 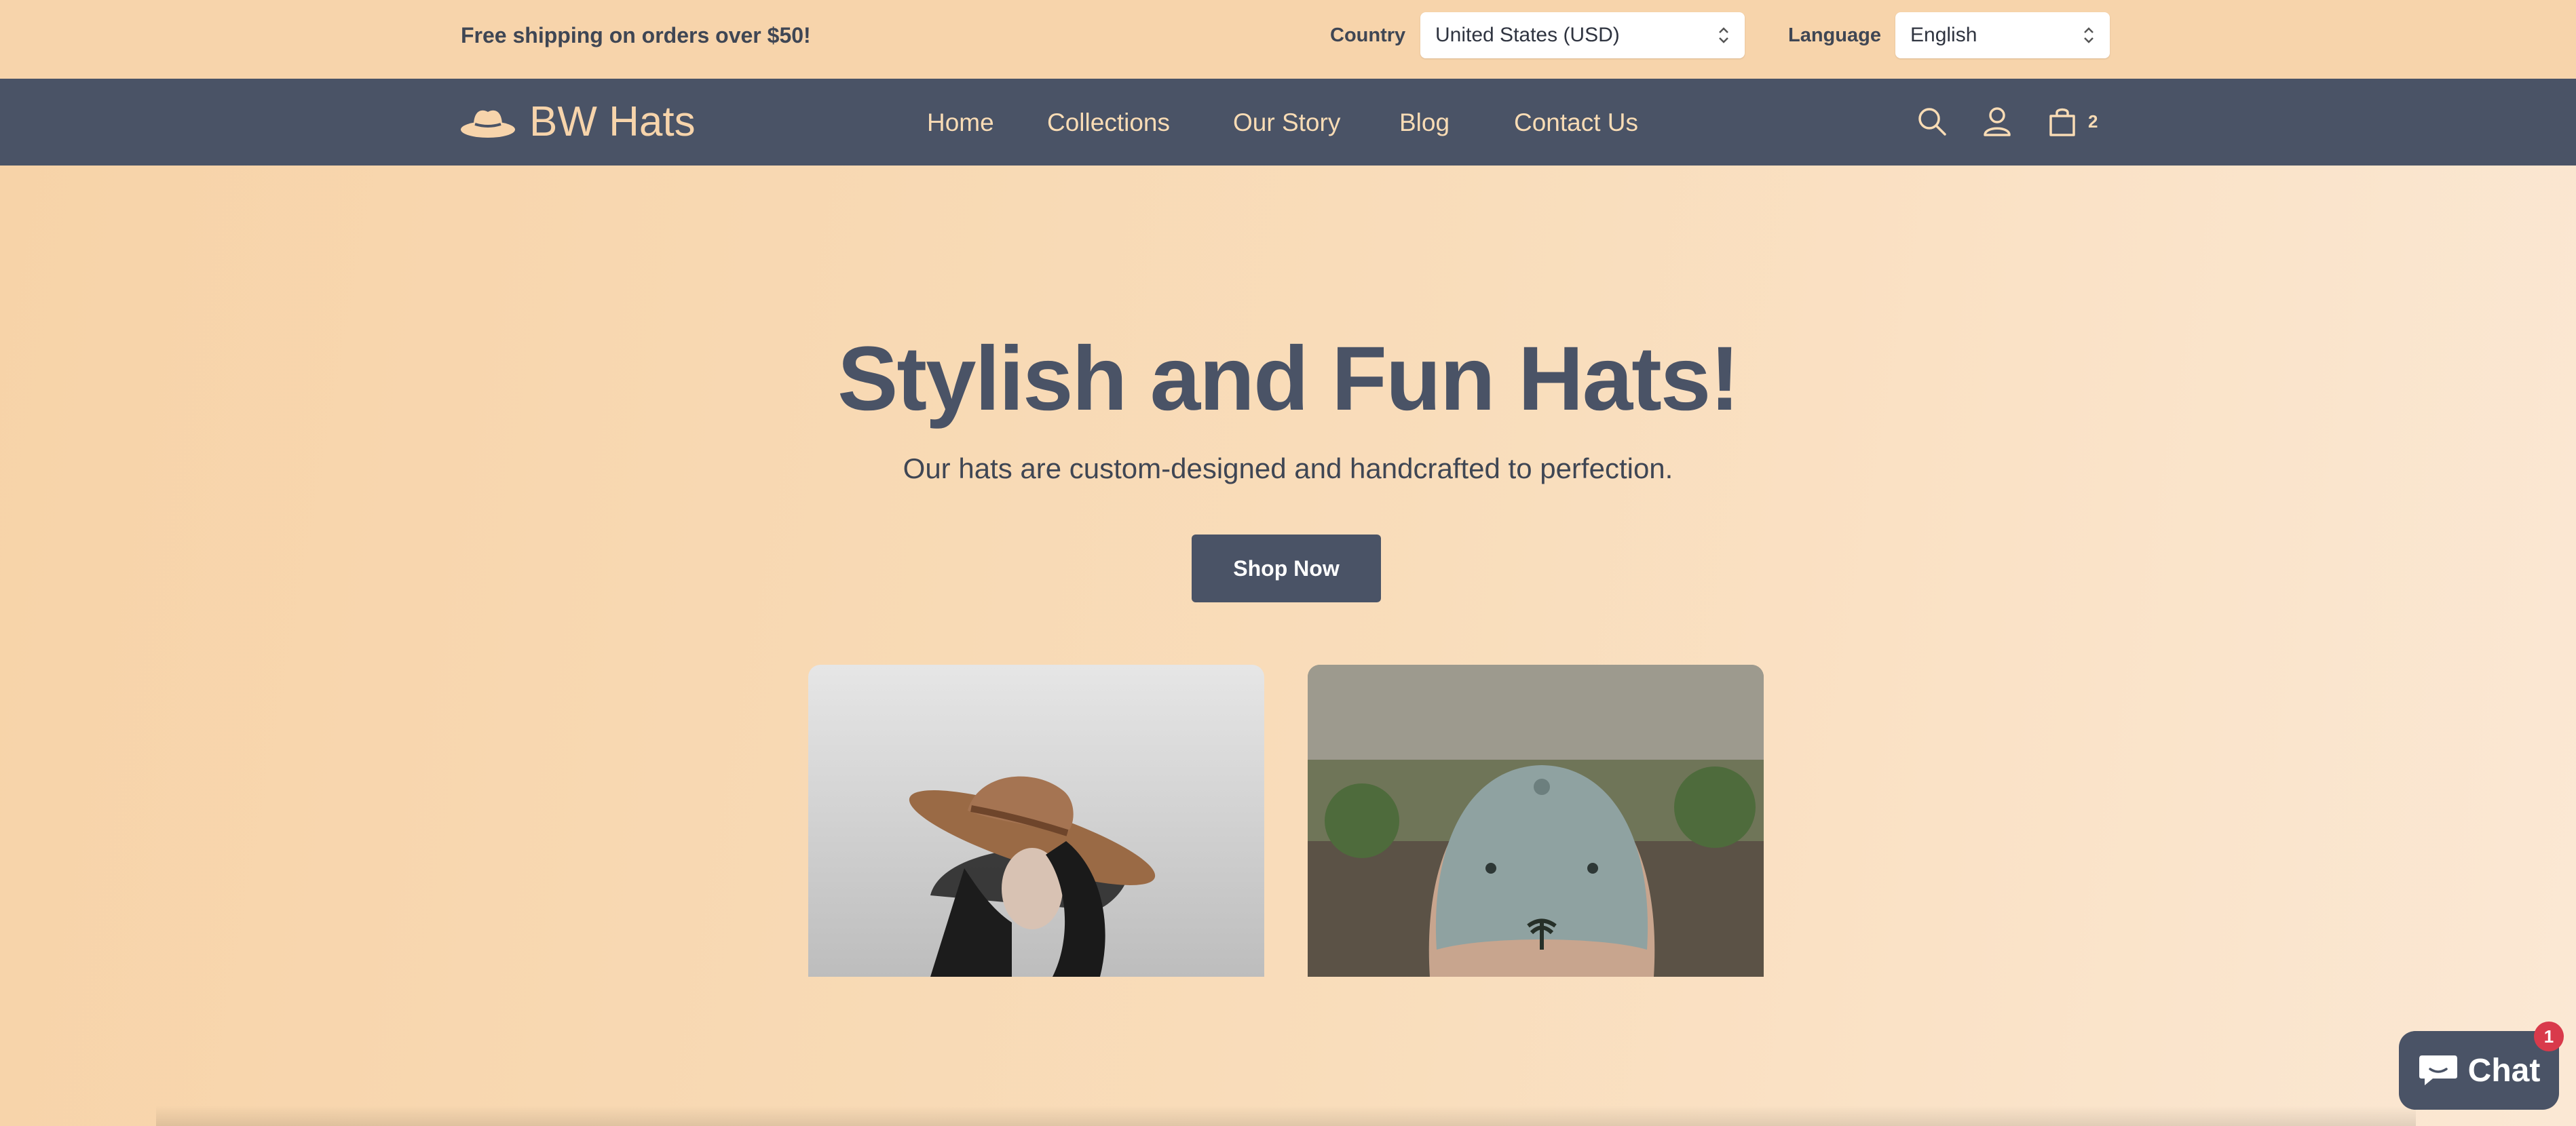 I want to click on woman-sun-hat-image, so click(x=1032, y=876).